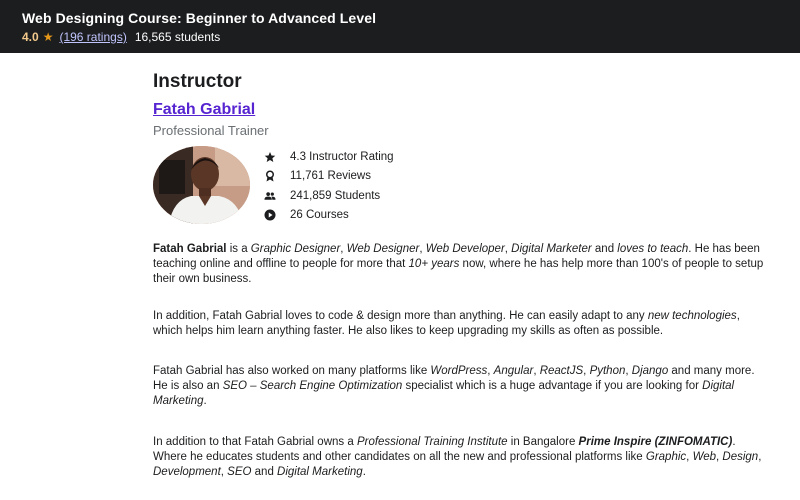 This screenshot has width=800, height=500. I want to click on bio-text-run: 10+ years, so click(434, 264).